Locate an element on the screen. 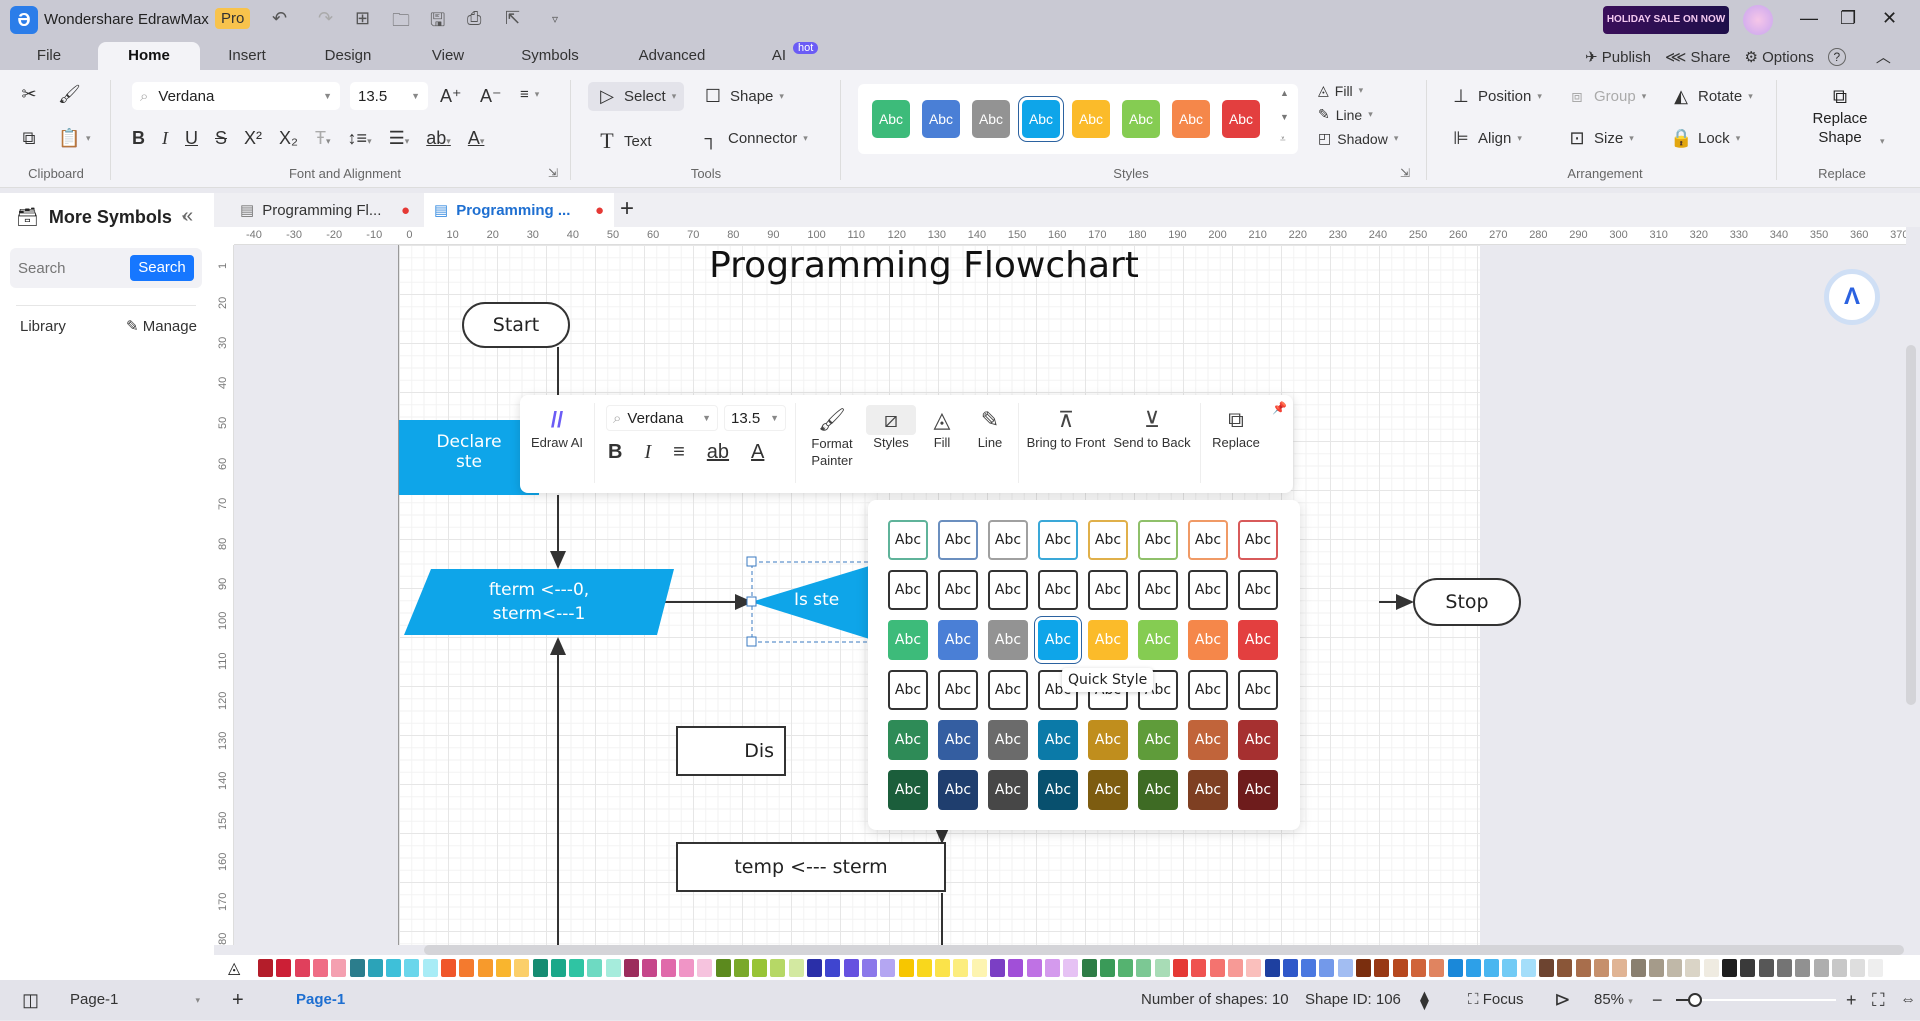 The height and width of the screenshot is (1021, 1920). bold-button: B is located at coordinates (138, 138).